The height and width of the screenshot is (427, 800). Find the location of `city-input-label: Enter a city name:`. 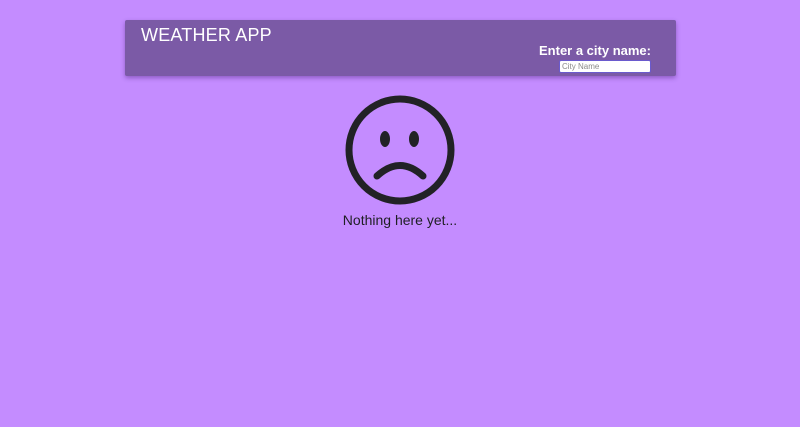

city-input-label: Enter a city name: is located at coordinates (595, 50).